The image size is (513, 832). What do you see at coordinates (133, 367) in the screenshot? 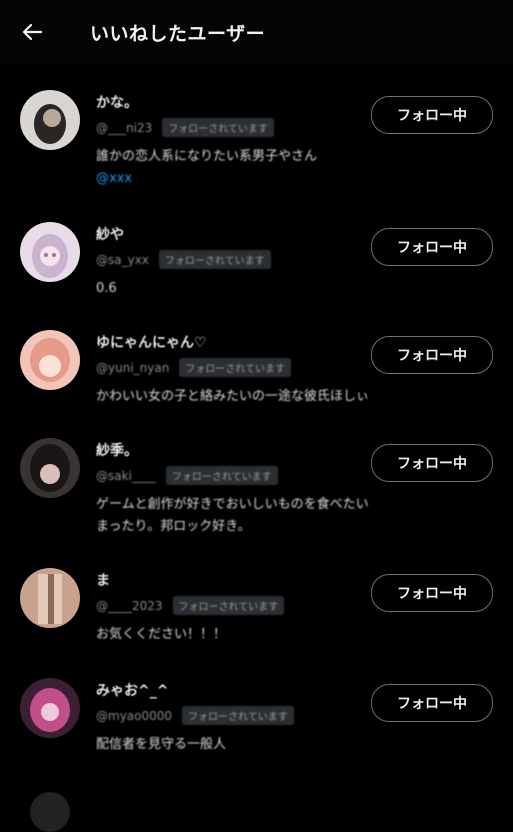
I see `user-handle: @yuni_nyan` at bounding box center [133, 367].